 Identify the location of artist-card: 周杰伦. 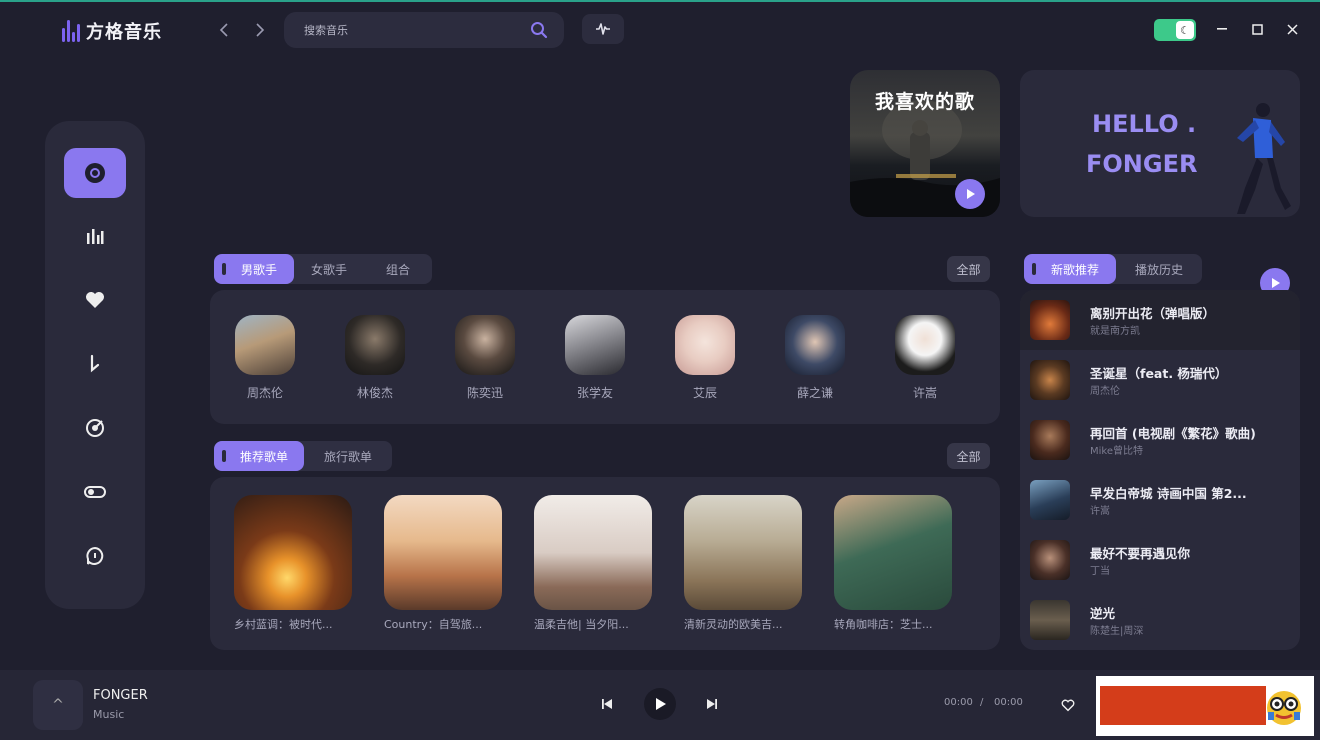
(265, 358).